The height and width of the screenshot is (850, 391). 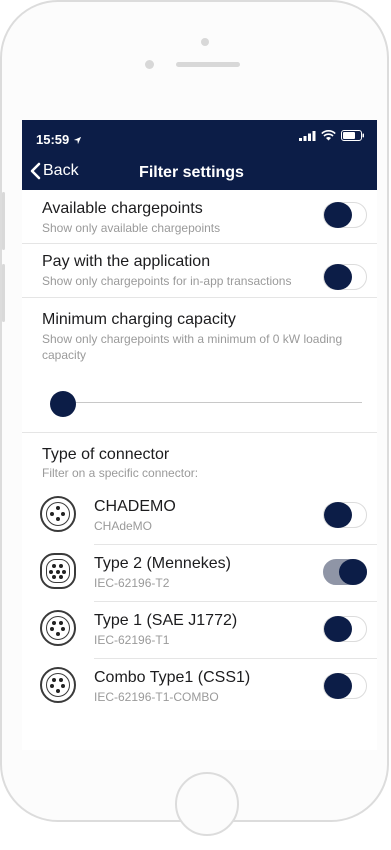 I want to click on capacity-title: Minimum charging capacity, so click(x=139, y=319).